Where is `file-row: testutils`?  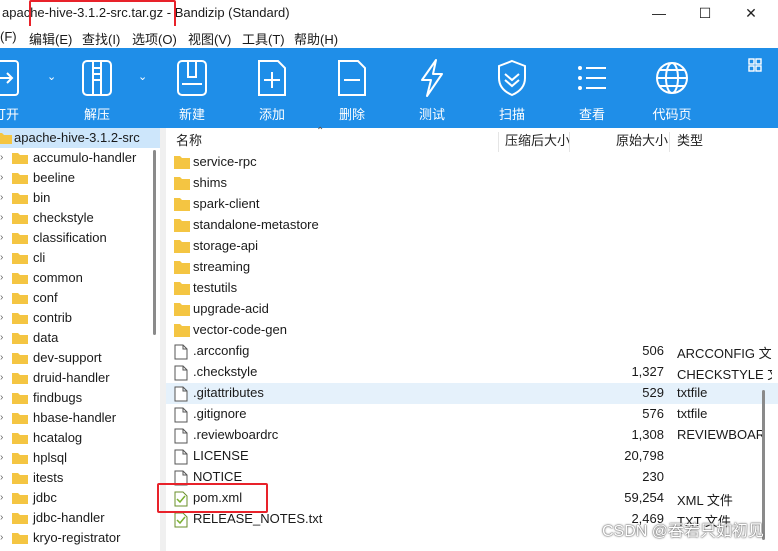
file-row: testutils is located at coordinates (472, 288).